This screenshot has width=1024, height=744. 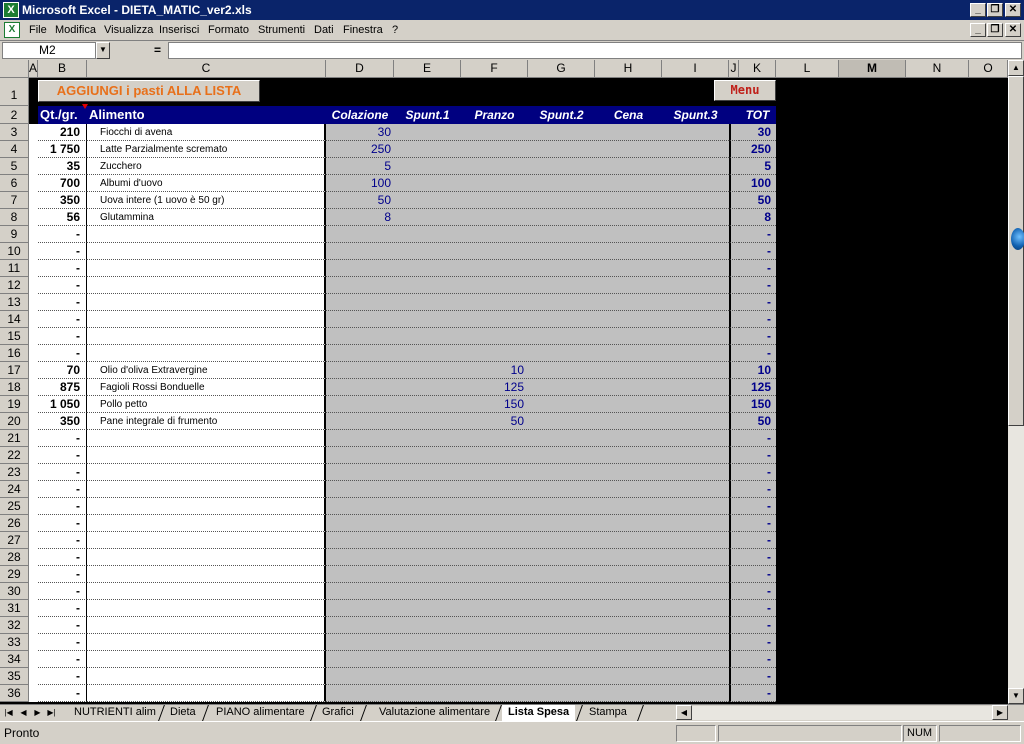 I want to click on qty-cell: 70, so click(x=62, y=370).